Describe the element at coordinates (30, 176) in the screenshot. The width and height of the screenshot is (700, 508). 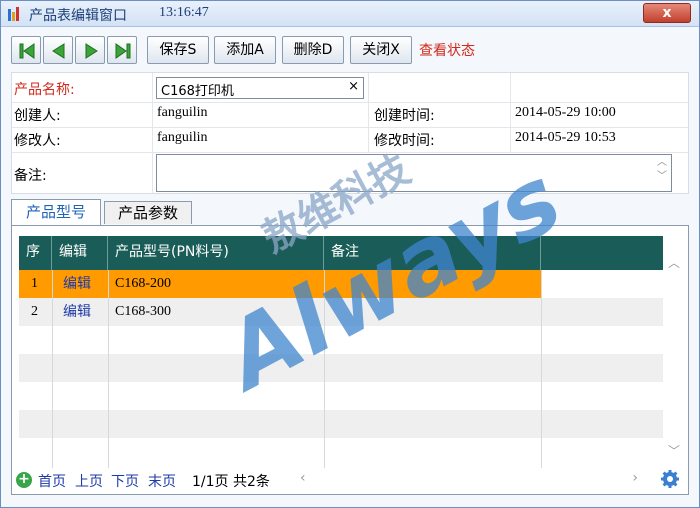
I see `remark-label: 备注:` at that location.